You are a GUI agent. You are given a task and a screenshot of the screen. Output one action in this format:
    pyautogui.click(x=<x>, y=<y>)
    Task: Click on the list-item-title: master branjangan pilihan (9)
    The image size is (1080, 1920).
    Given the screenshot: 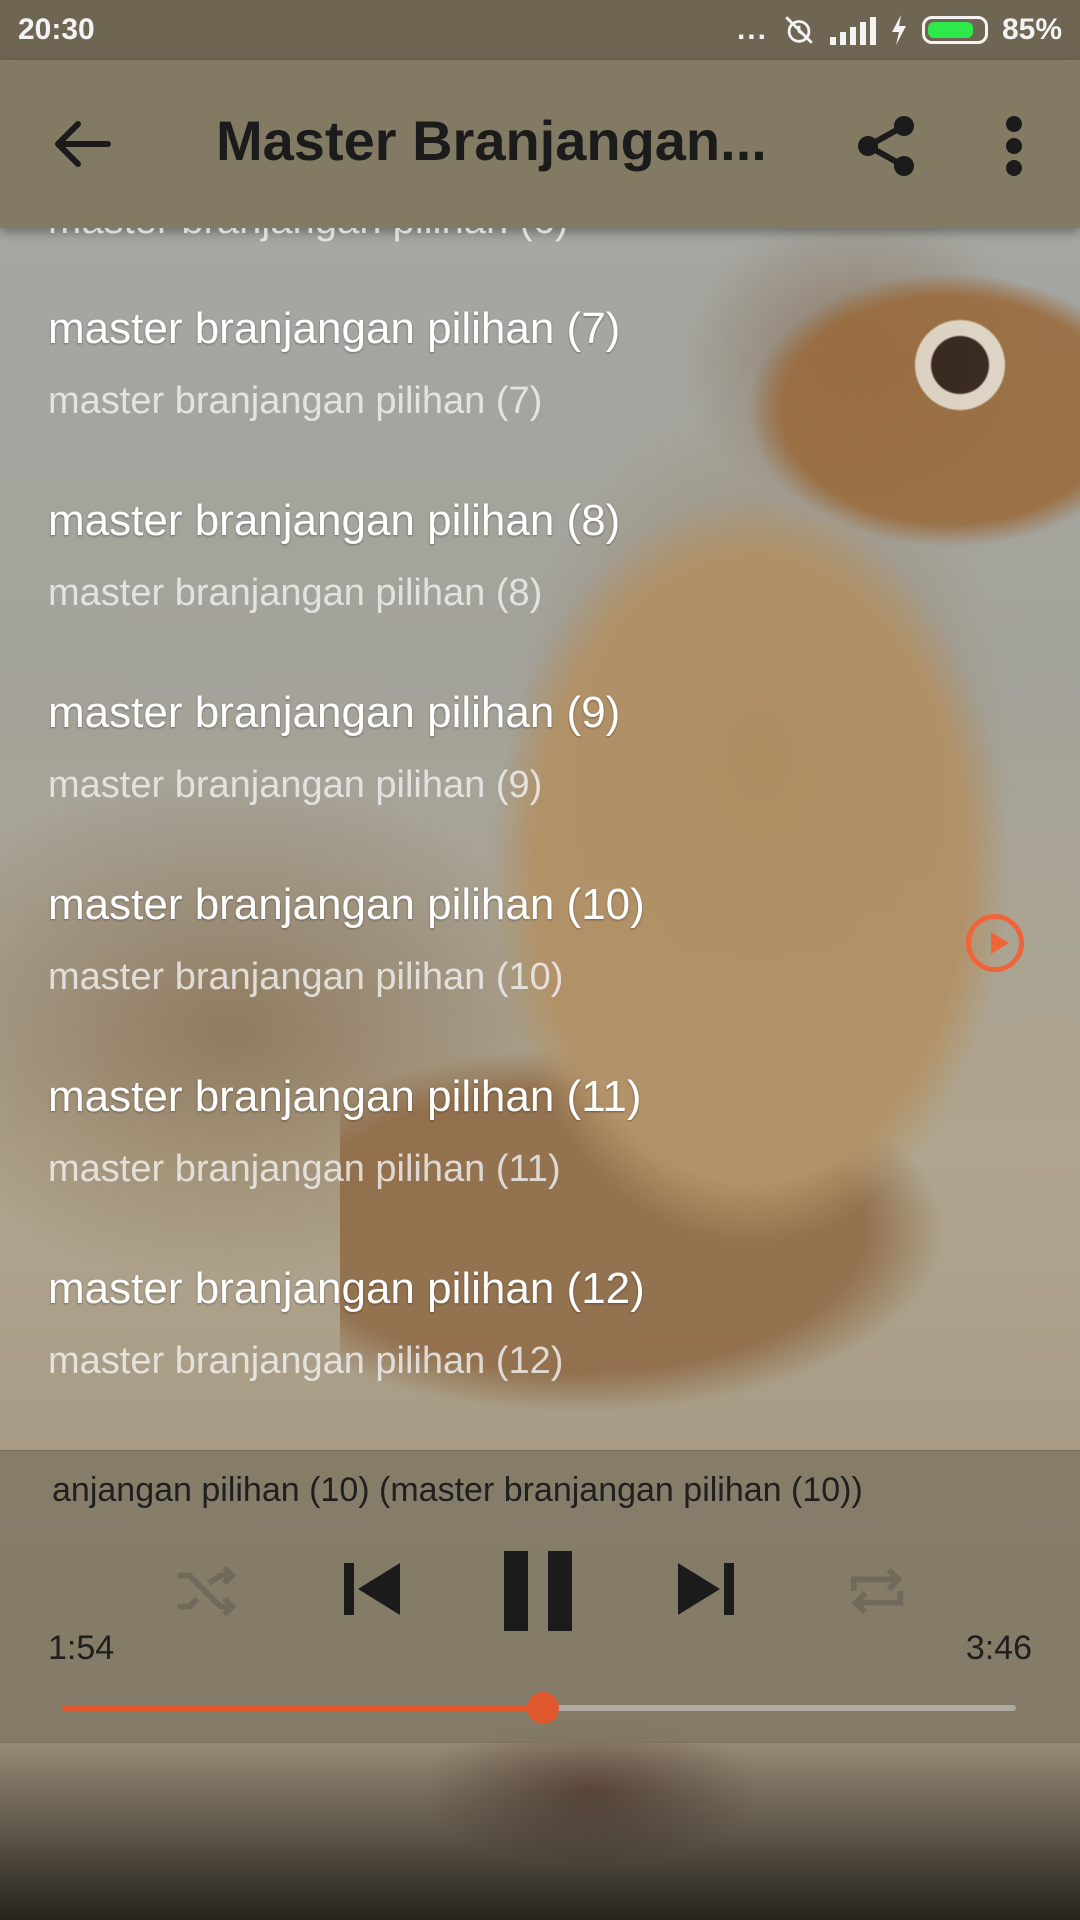 What is the action you would take?
    pyautogui.click(x=334, y=712)
    